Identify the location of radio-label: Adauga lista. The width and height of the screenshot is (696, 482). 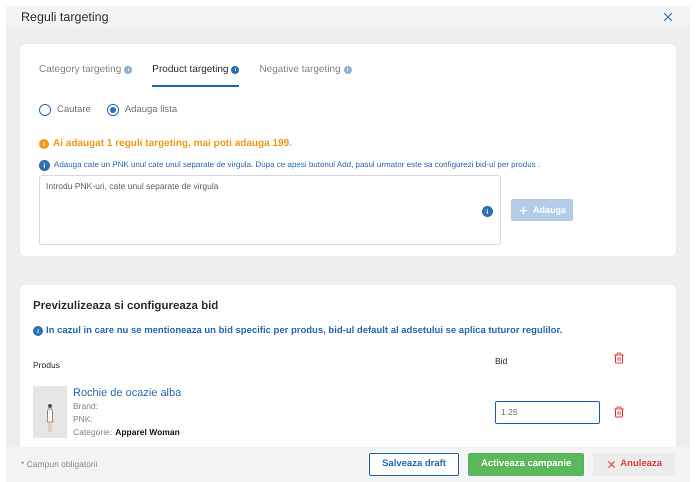
(151, 110).